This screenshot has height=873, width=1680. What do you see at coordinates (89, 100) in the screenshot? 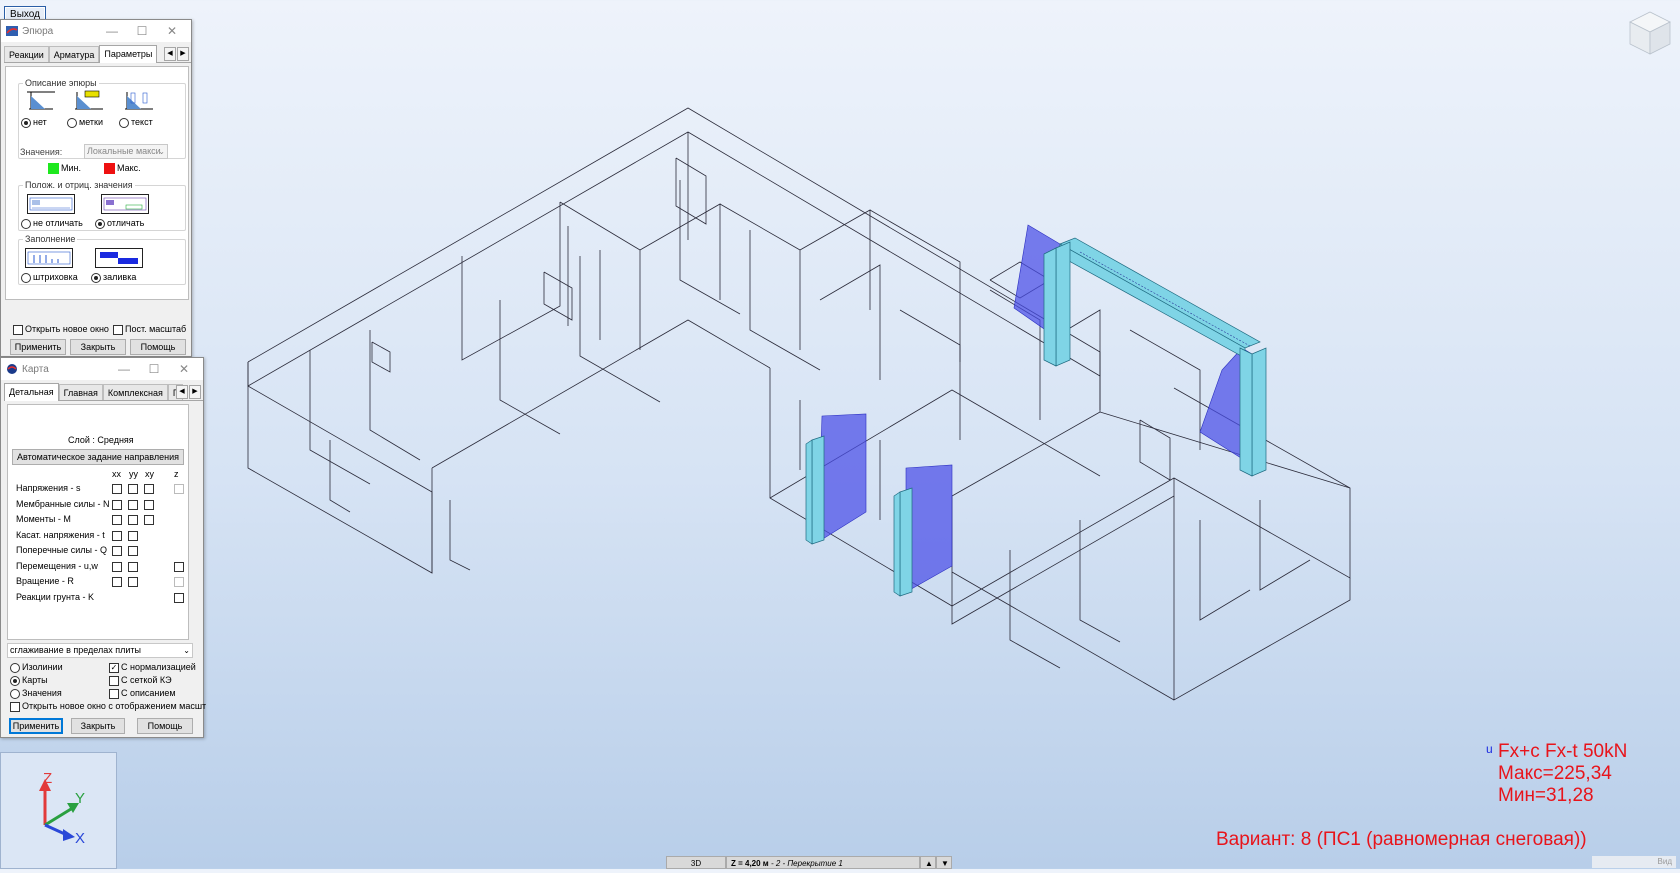
I see `diagram-labels-icon` at bounding box center [89, 100].